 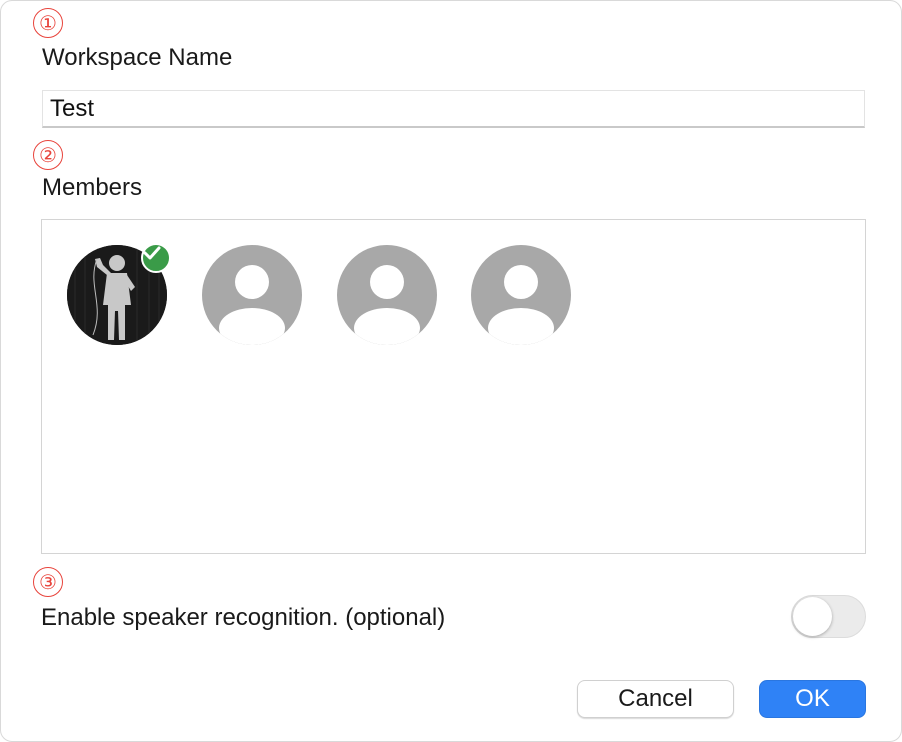 What do you see at coordinates (92, 187) in the screenshot?
I see `members-label: Members` at bounding box center [92, 187].